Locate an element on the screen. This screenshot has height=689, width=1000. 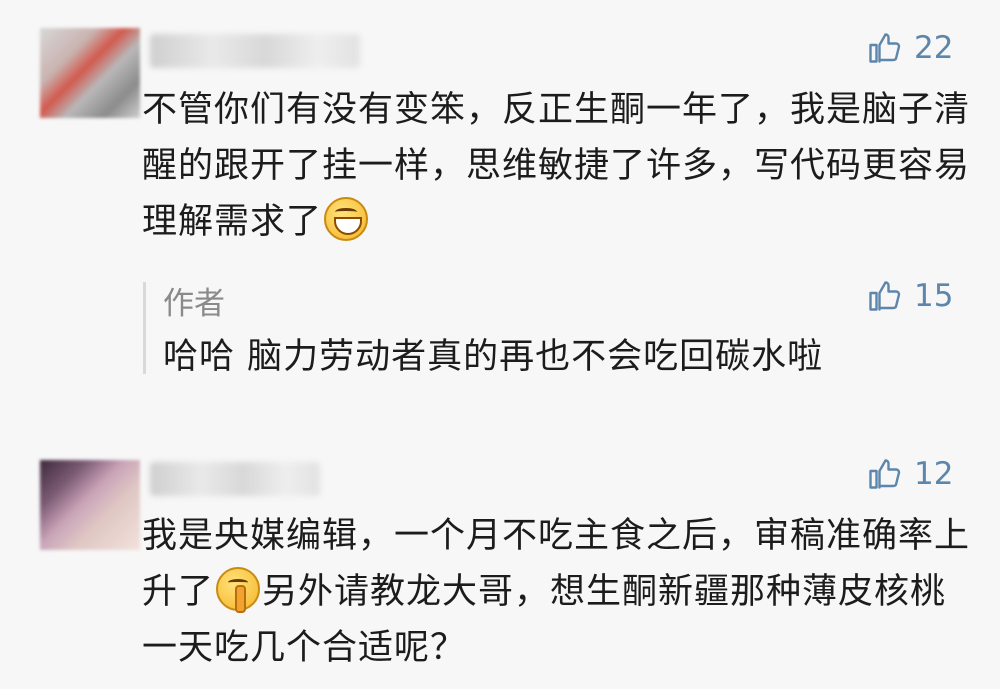
reply-divider is located at coordinates (144, 328).